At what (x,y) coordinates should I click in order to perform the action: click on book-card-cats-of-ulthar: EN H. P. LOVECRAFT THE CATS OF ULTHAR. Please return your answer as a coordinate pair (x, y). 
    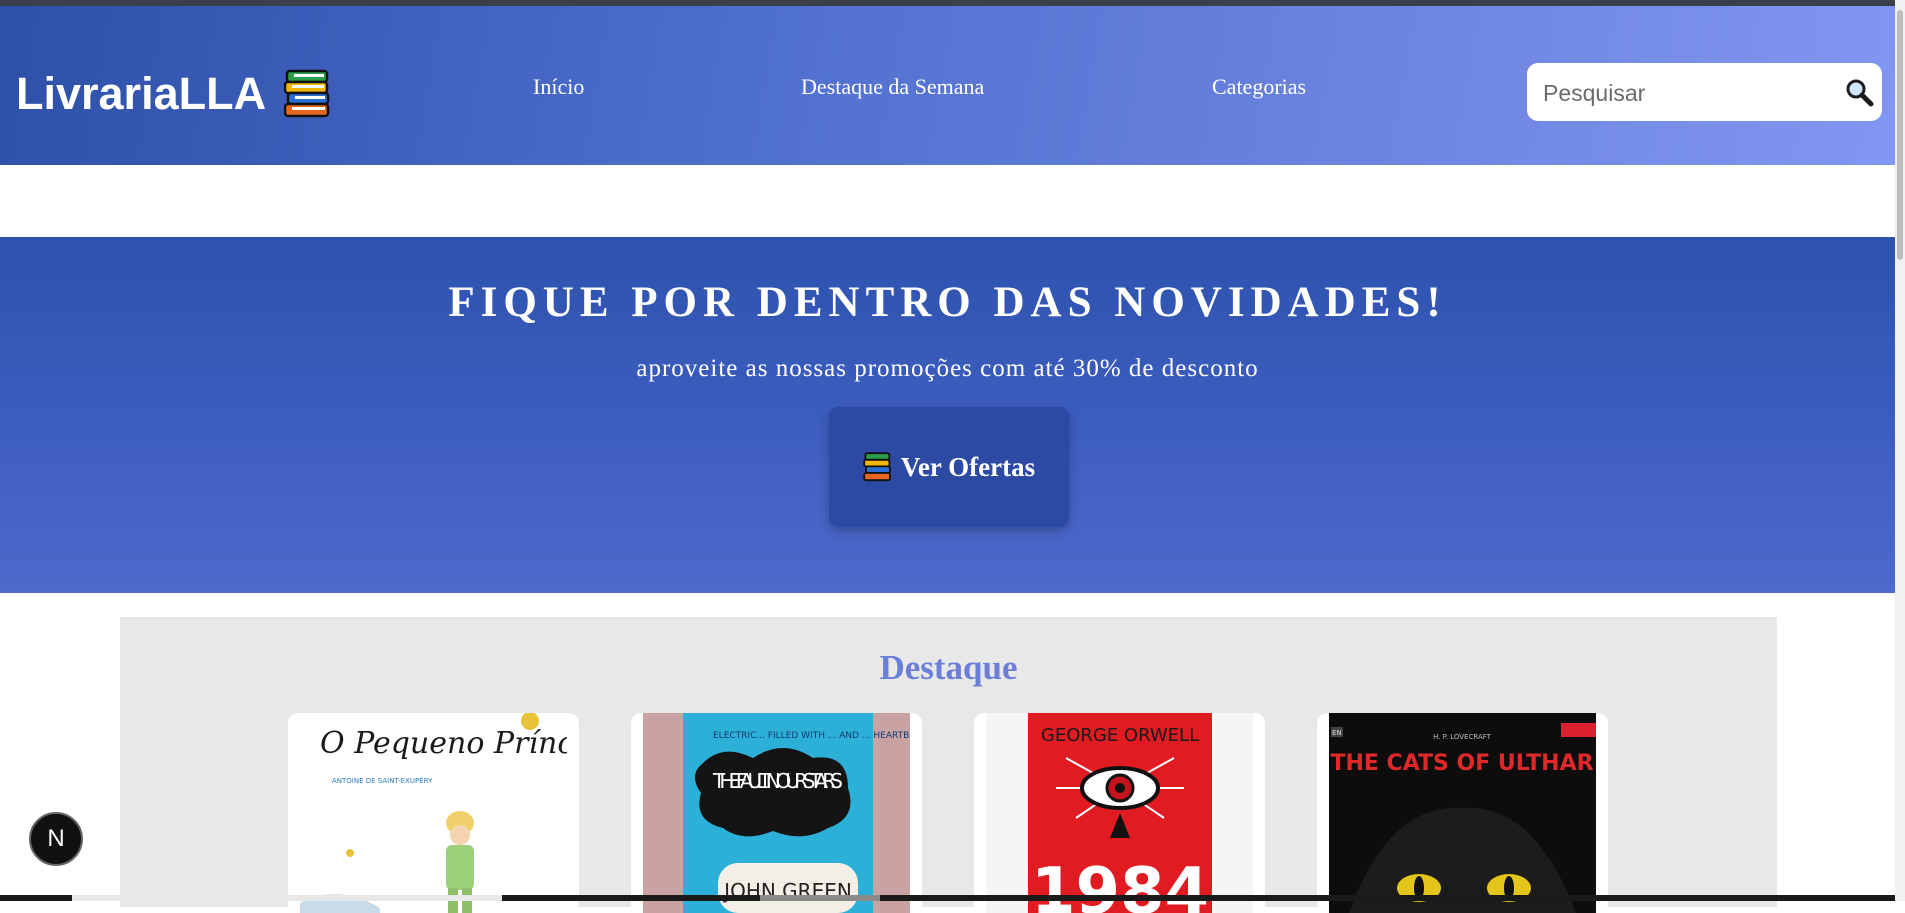
    Looking at the image, I should click on (1462, 813).